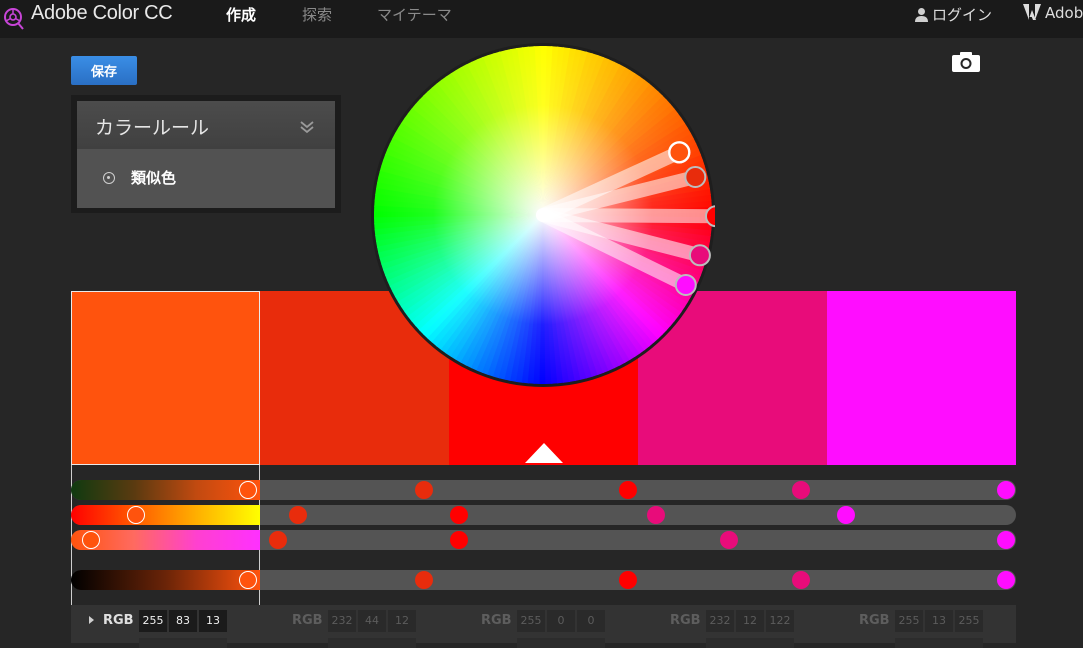 Image resolution: width=1083 pixels, height=648 pixels. What do you see at coordinates (307, 128) in the screenshot?
I see `chevron-down-icon` at bounding box center [307, 128].